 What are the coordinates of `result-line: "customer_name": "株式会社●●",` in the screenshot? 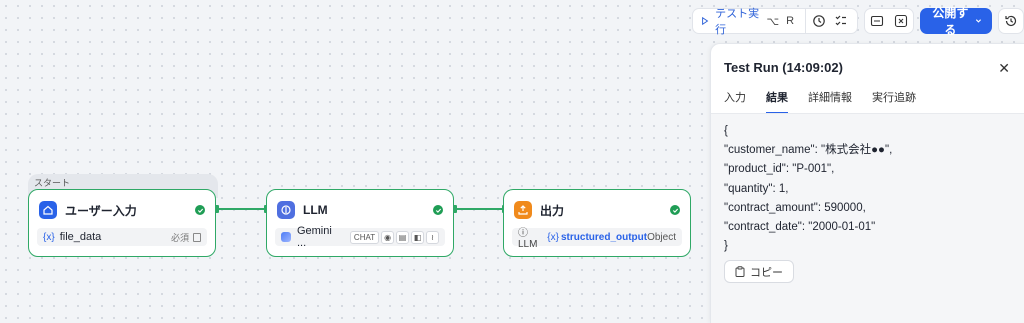 It's located at (808, 150).